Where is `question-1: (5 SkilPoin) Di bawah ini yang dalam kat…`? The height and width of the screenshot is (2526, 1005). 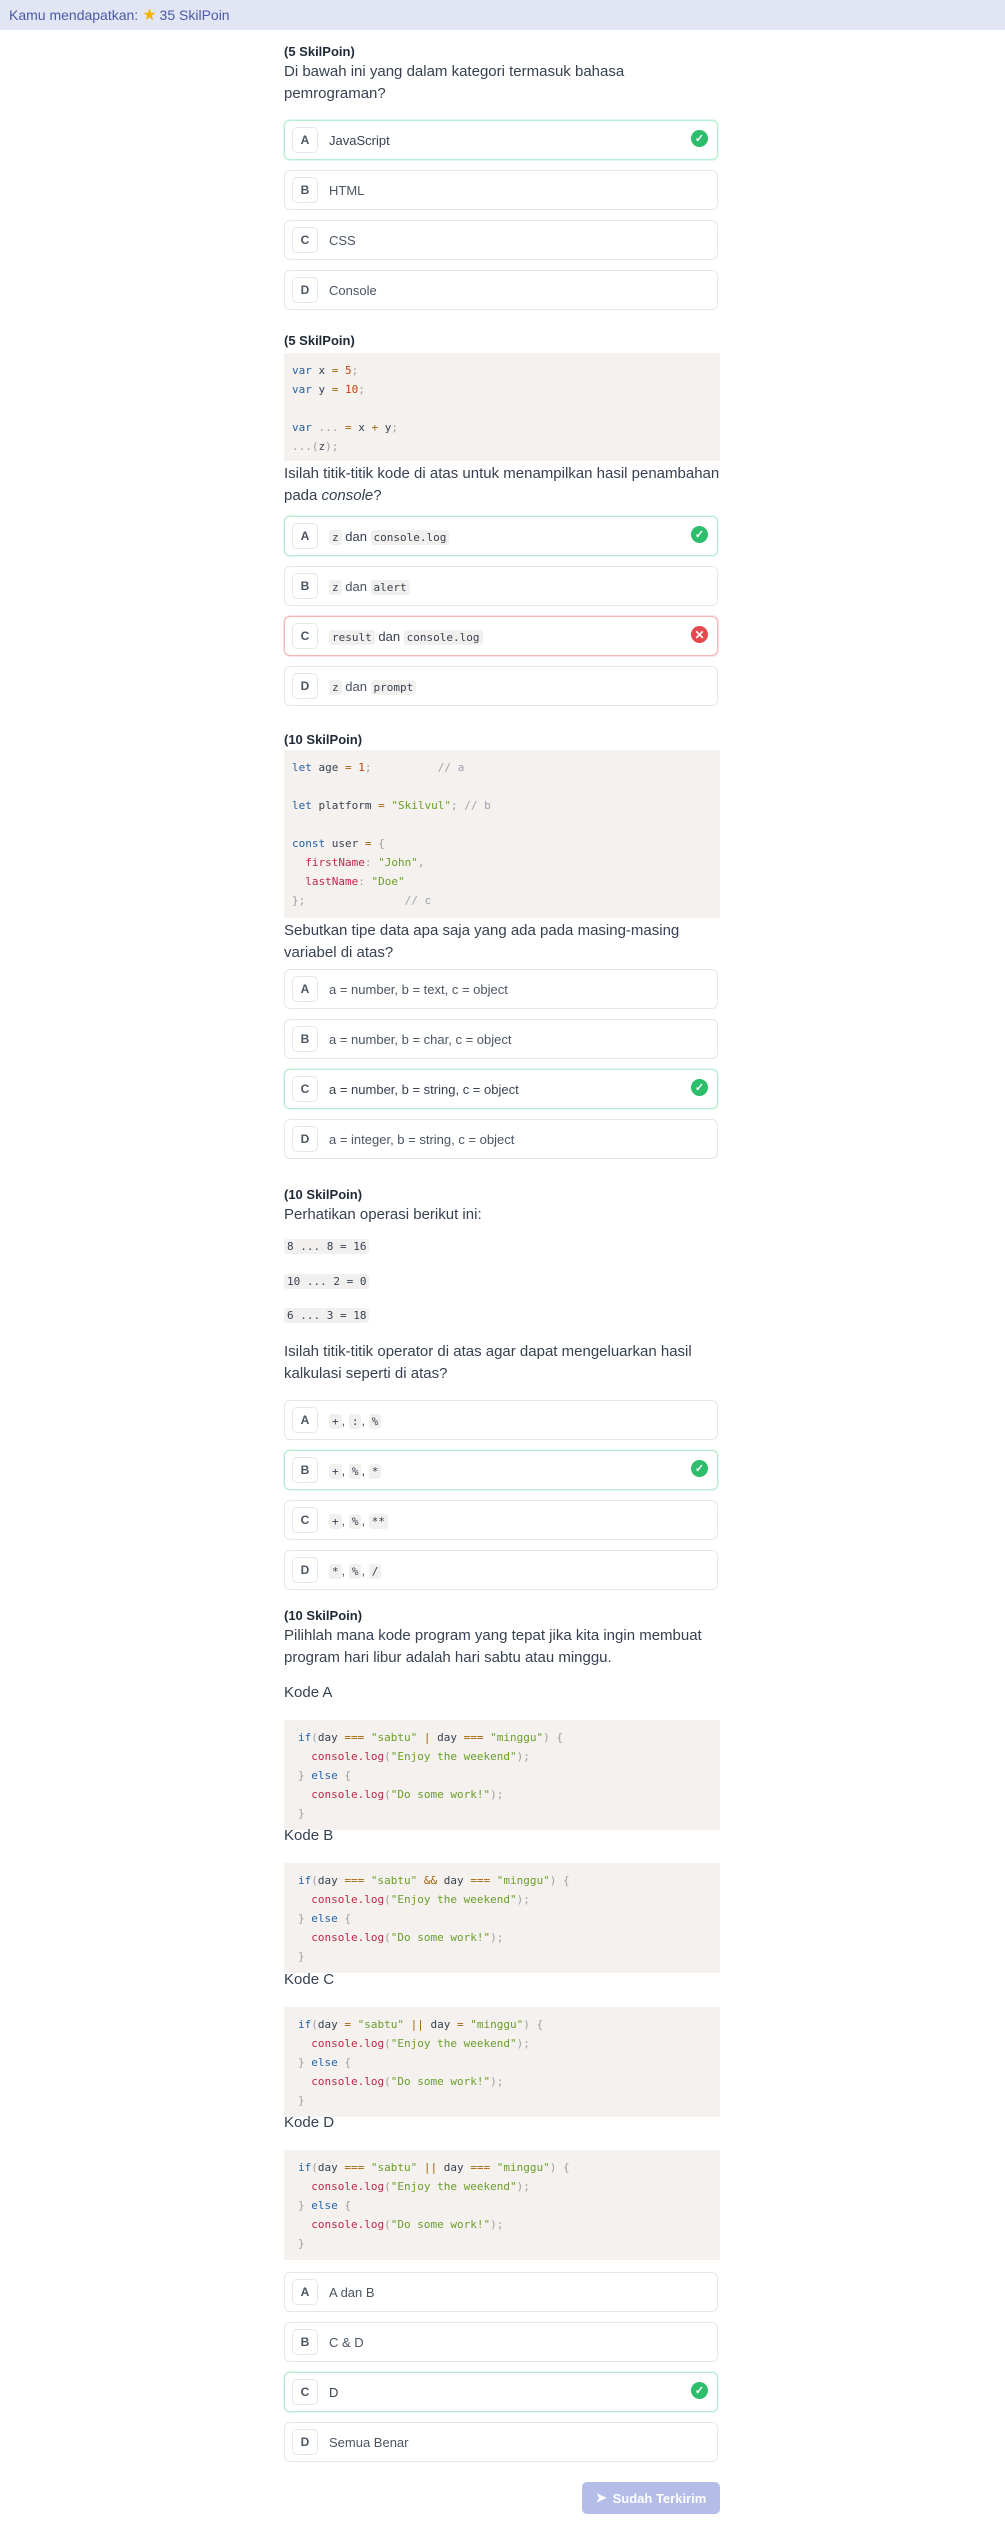 question-1: (5 SkilPoin) Di bawah ini yang dalam kat… is located at coordinates (502, 74).